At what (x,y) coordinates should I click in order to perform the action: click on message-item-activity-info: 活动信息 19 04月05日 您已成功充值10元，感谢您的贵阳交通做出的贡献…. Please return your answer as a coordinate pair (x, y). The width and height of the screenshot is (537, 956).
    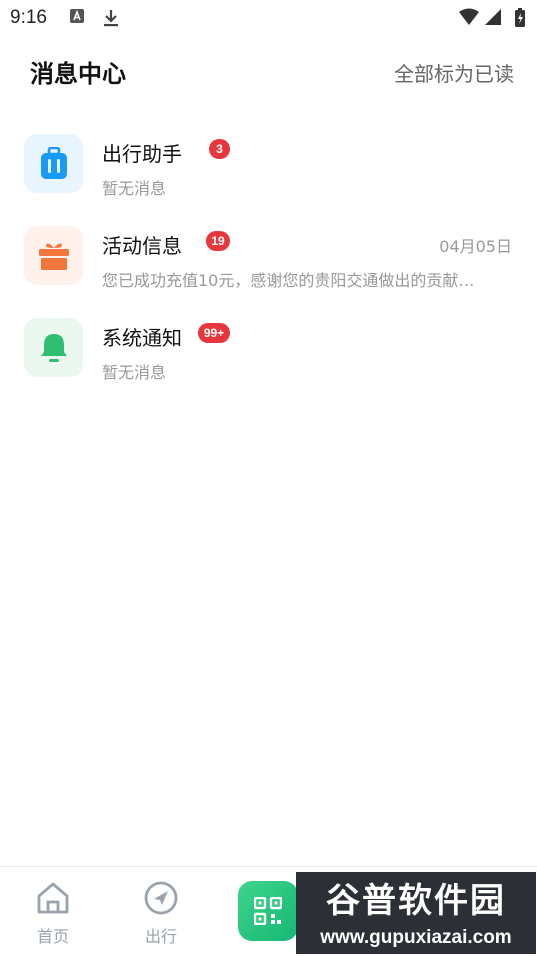
    Looking at the image, I should click on (268, 272).